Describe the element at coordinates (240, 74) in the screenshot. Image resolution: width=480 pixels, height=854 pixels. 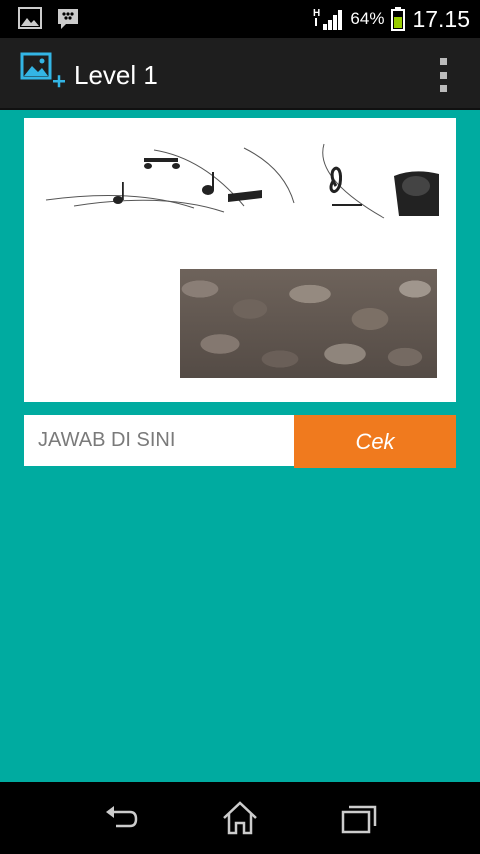
I see `action-bar: Level 1` at that location.